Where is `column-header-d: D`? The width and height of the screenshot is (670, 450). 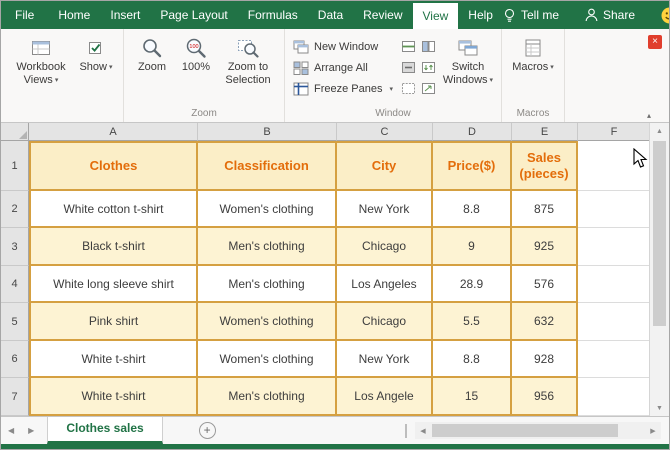 column-header-d: D is located at coordinates (472, 132).